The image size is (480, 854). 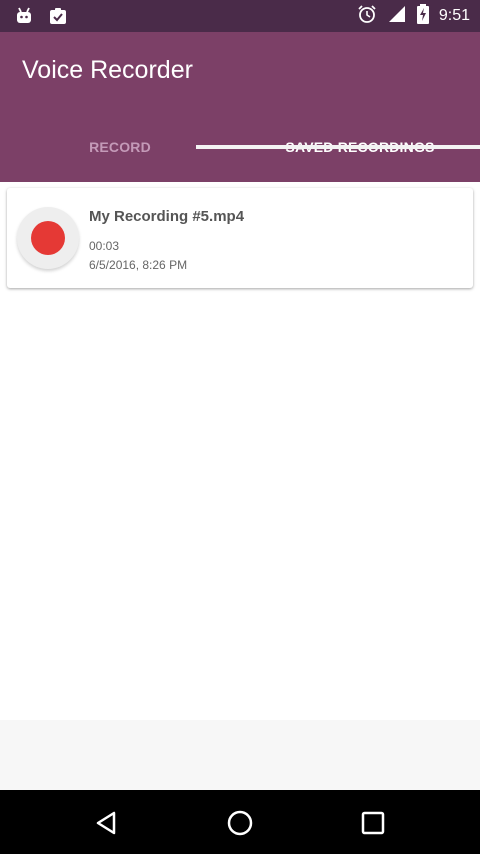 What do you see at coordinates (454, 15) in the screenshot?
I see `clock-time: 9:51` at bounding box center [454, 15].